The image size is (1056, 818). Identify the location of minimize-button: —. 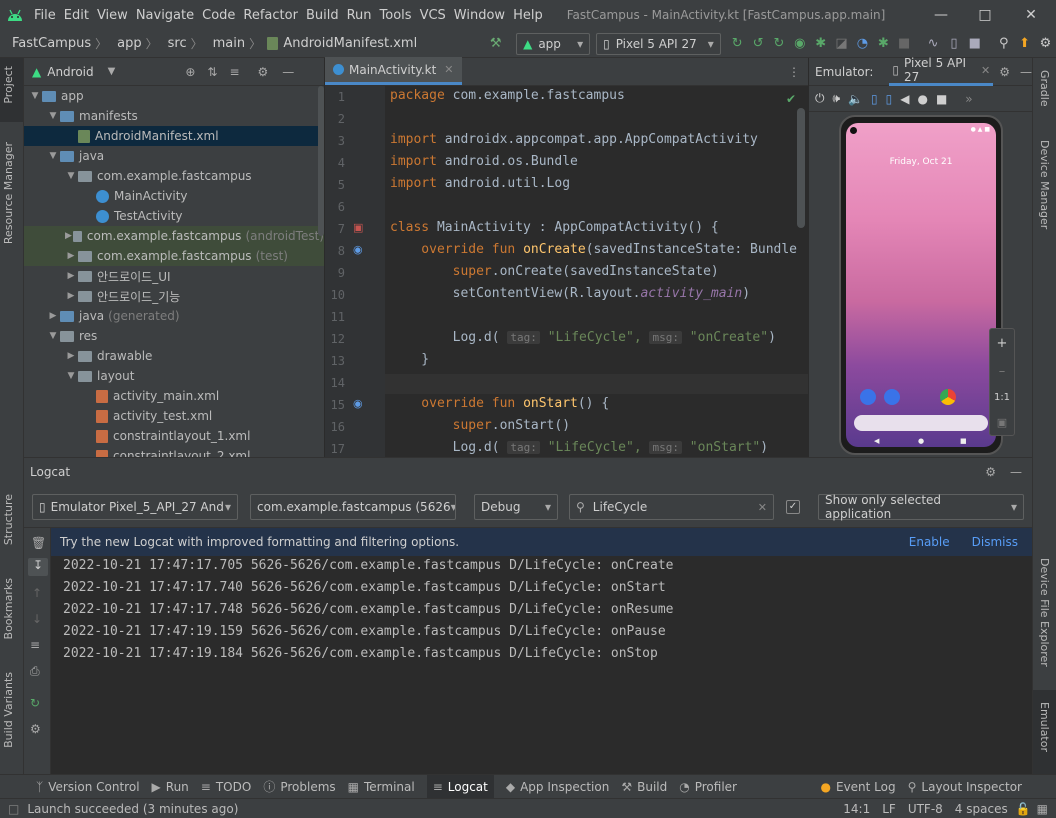
(941, 15).